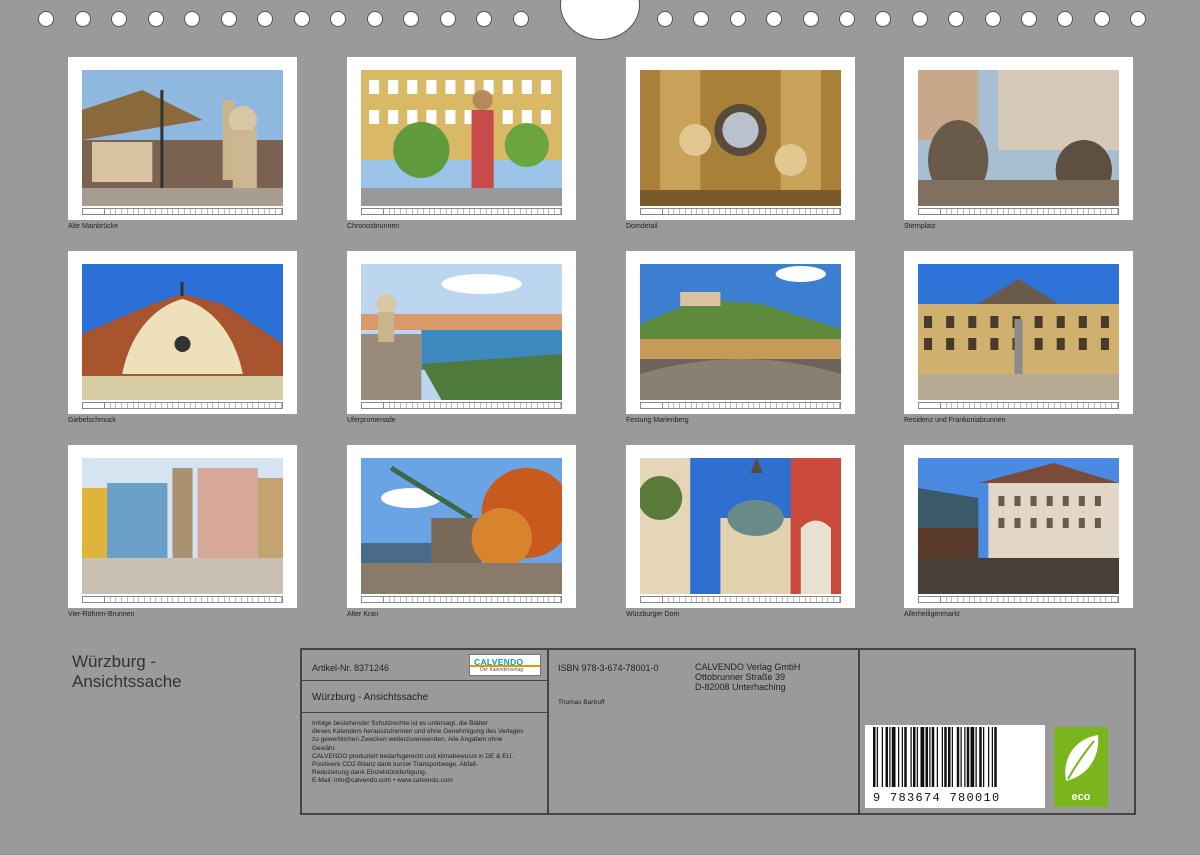  I want to click on barcode-bars, so click(935, 757).